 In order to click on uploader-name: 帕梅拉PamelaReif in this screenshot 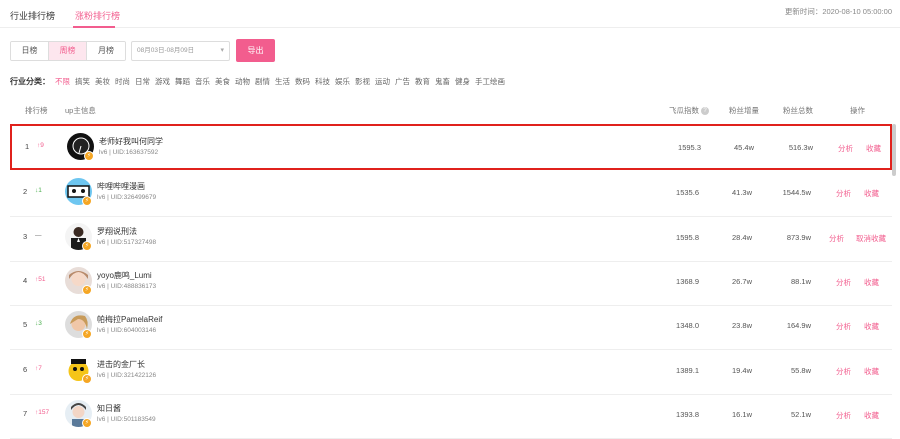, I will do `click(129, 319)`.